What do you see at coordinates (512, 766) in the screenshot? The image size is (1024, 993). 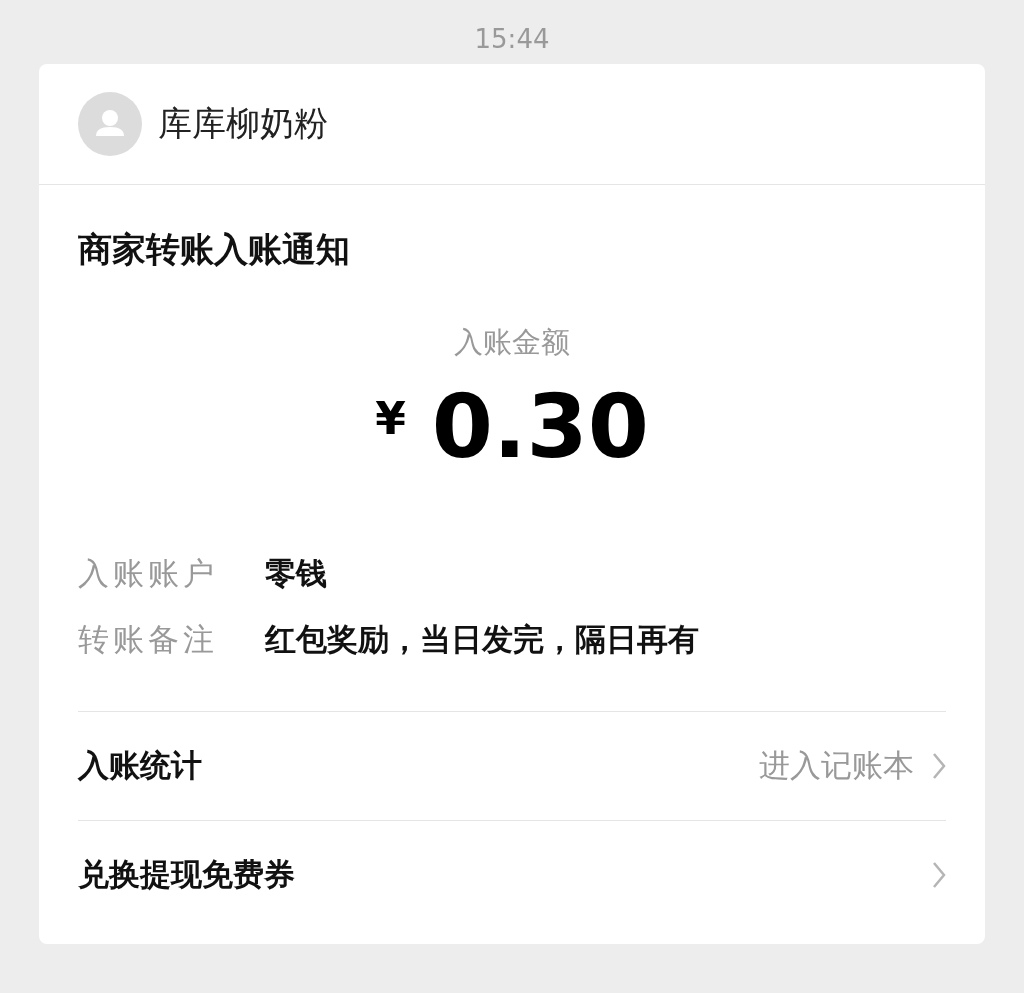 I see `link-row: 入账统计 进入记账本` at bounding box center [512, 766].